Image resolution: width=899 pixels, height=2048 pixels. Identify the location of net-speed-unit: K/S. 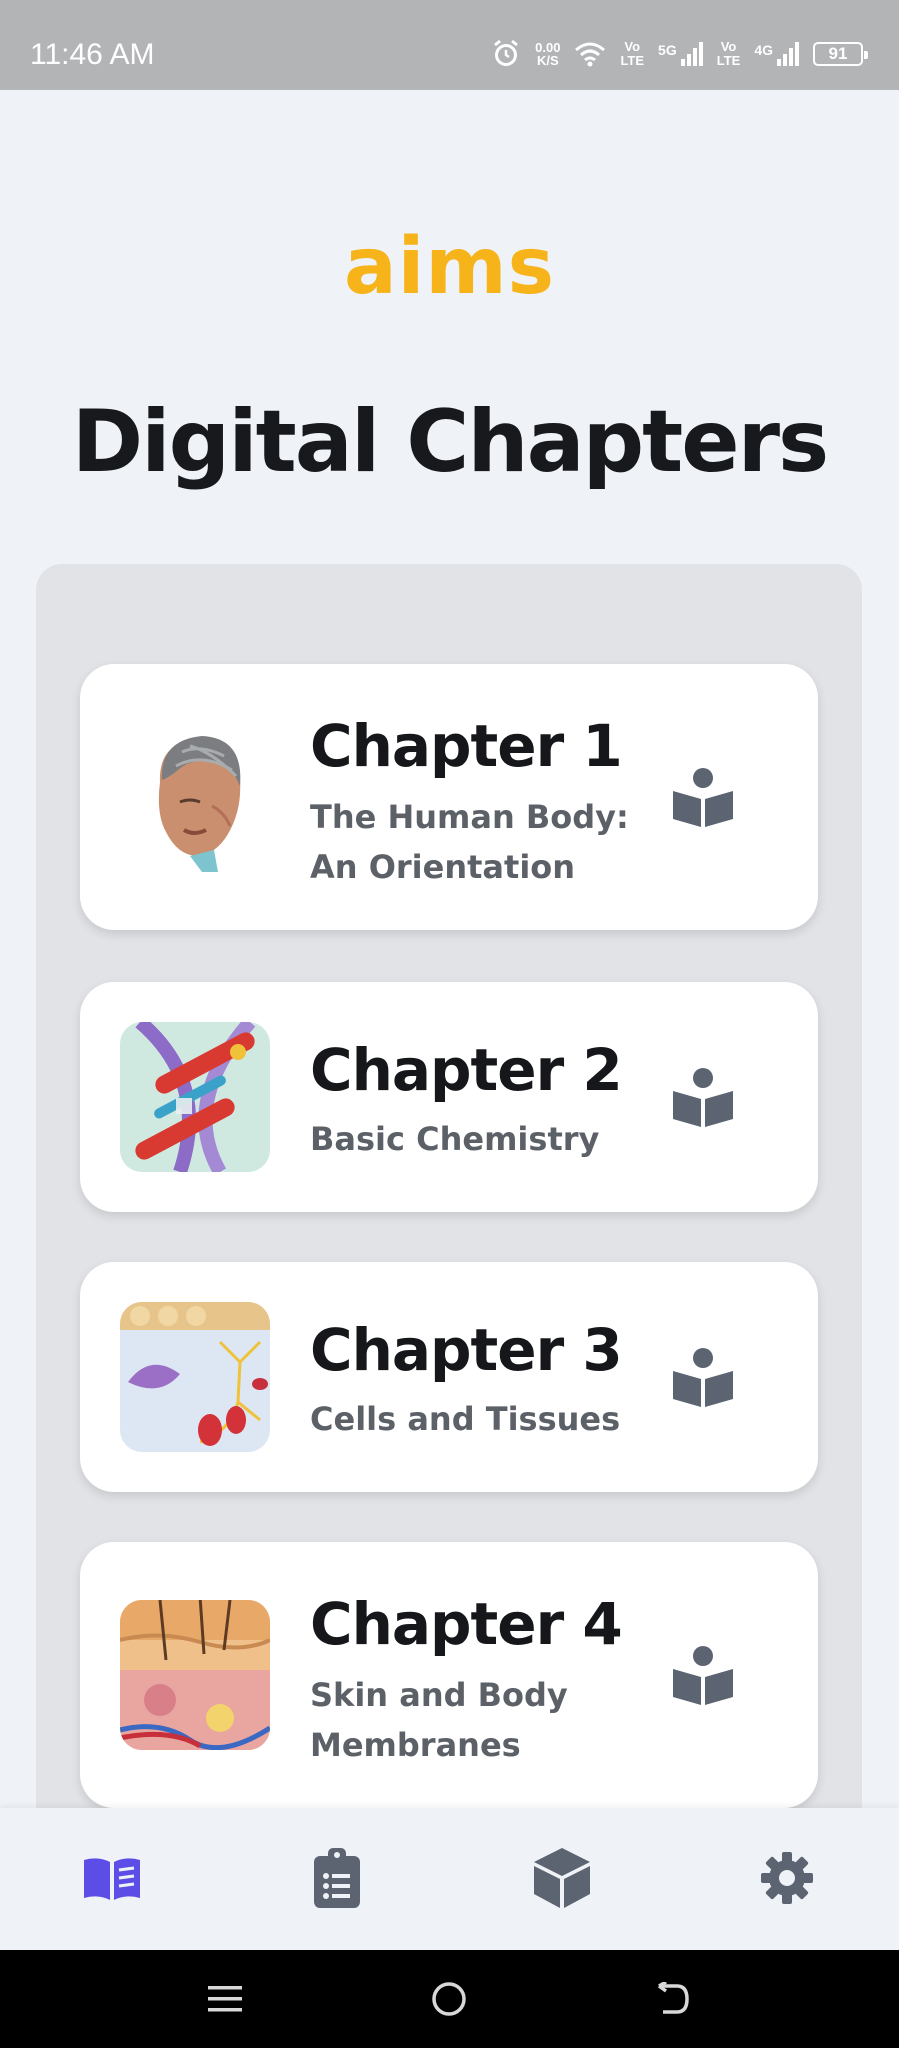
(547, 60).